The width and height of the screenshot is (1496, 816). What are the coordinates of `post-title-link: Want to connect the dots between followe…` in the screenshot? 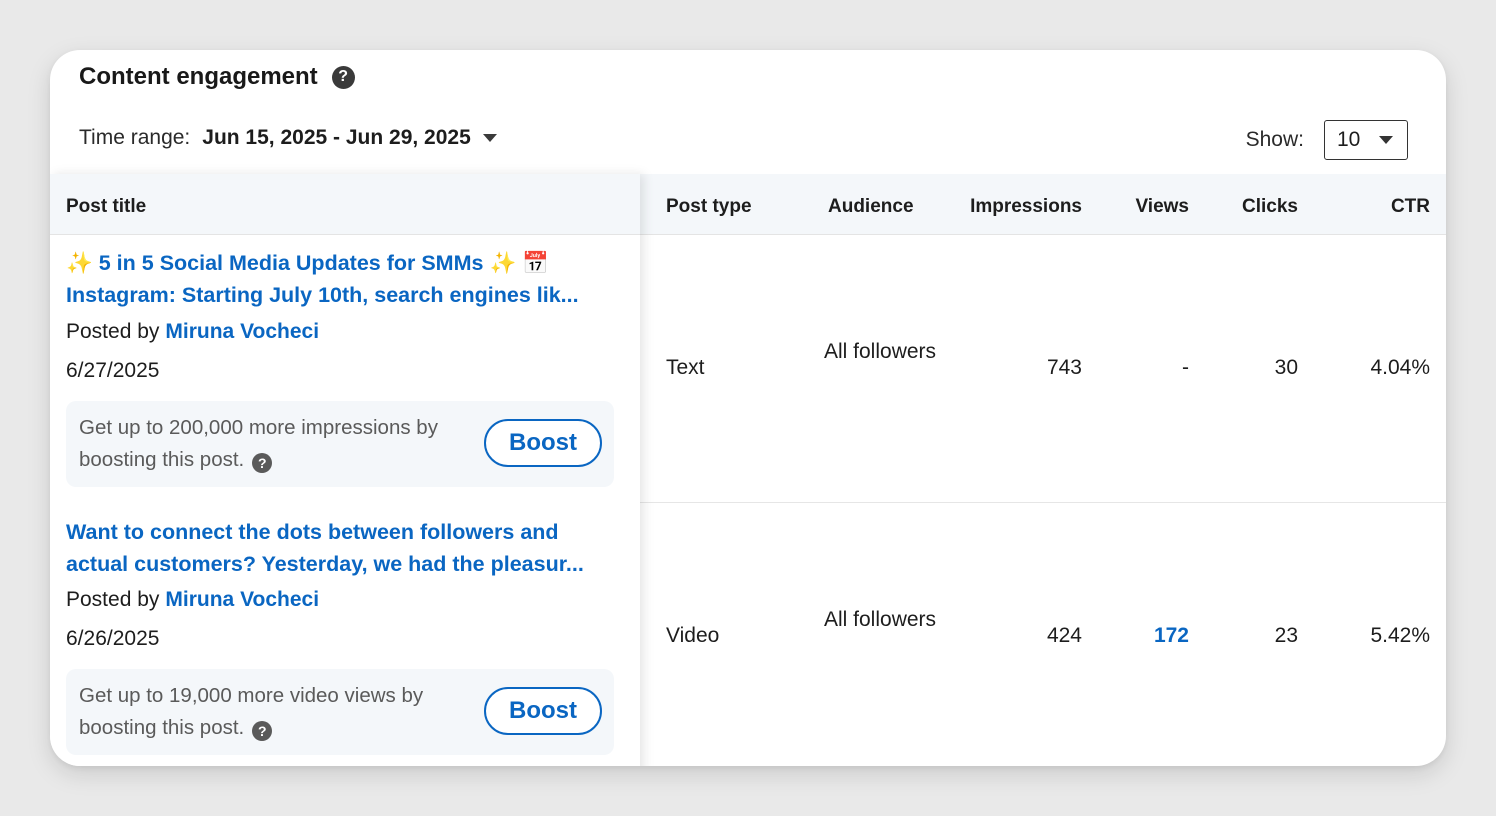 It's located at (342, 548).